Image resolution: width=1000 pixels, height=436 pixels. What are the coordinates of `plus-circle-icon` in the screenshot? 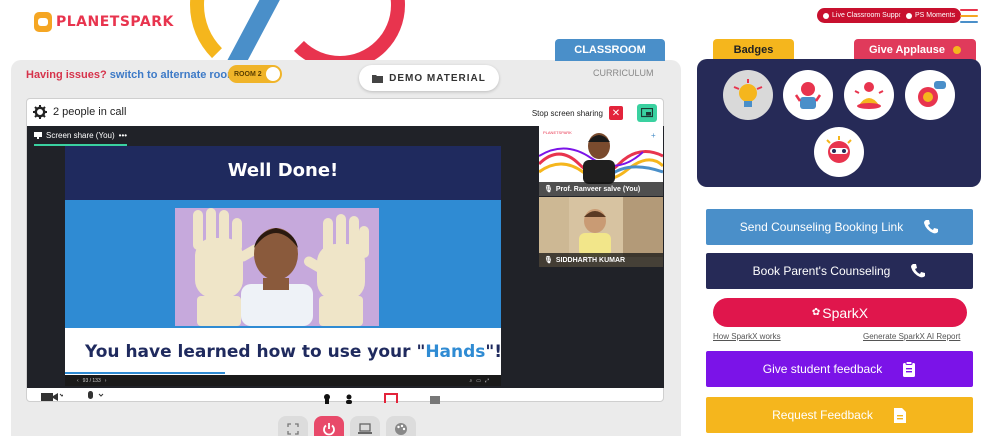 It's located at (909, 15).